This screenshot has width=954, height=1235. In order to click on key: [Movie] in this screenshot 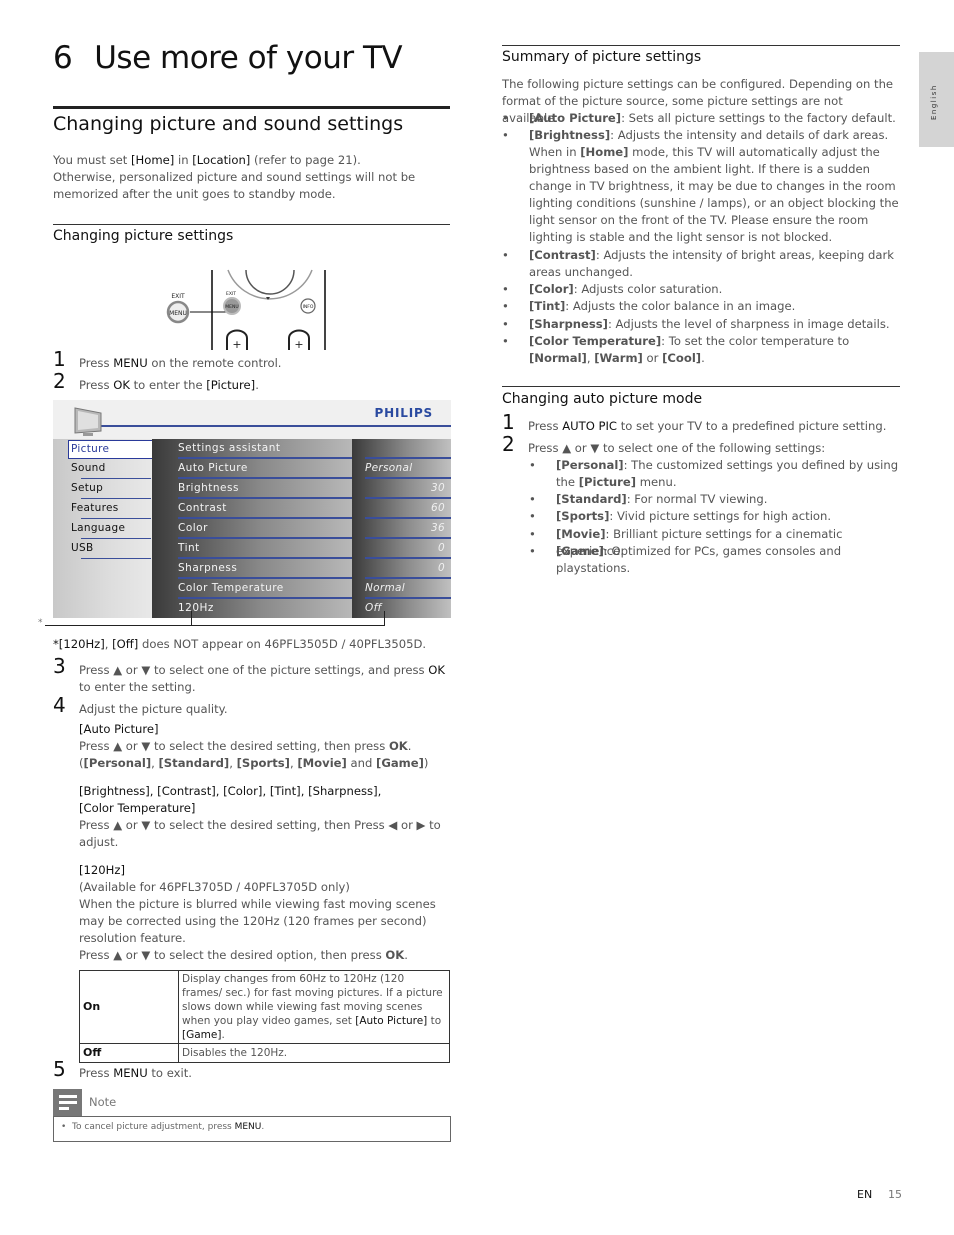, I will do `click(581, 534)`.